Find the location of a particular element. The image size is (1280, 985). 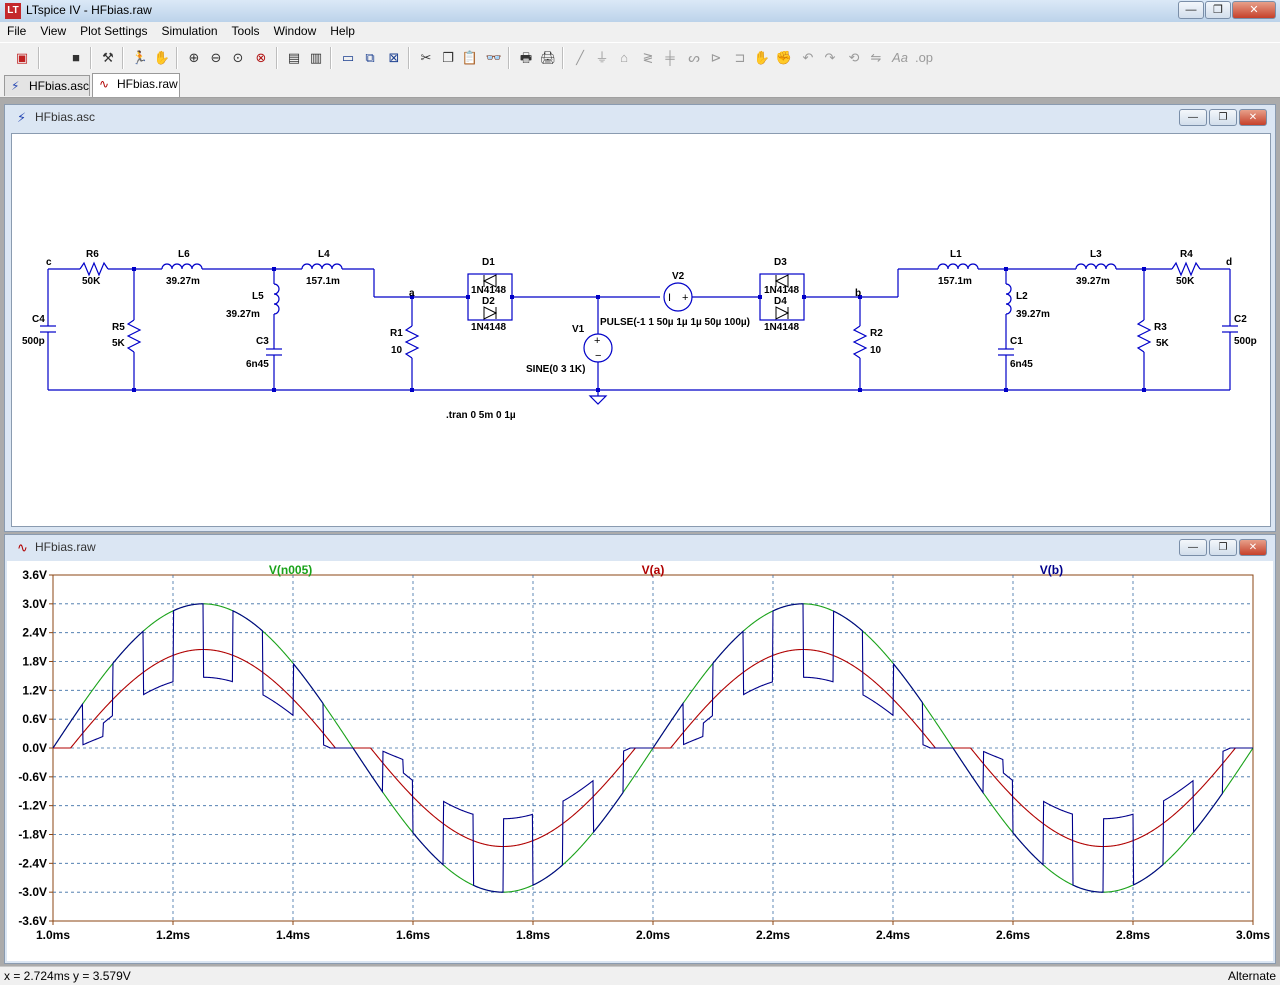

zoom-out-icon: ⊖ is located at coordinates (216, 58).